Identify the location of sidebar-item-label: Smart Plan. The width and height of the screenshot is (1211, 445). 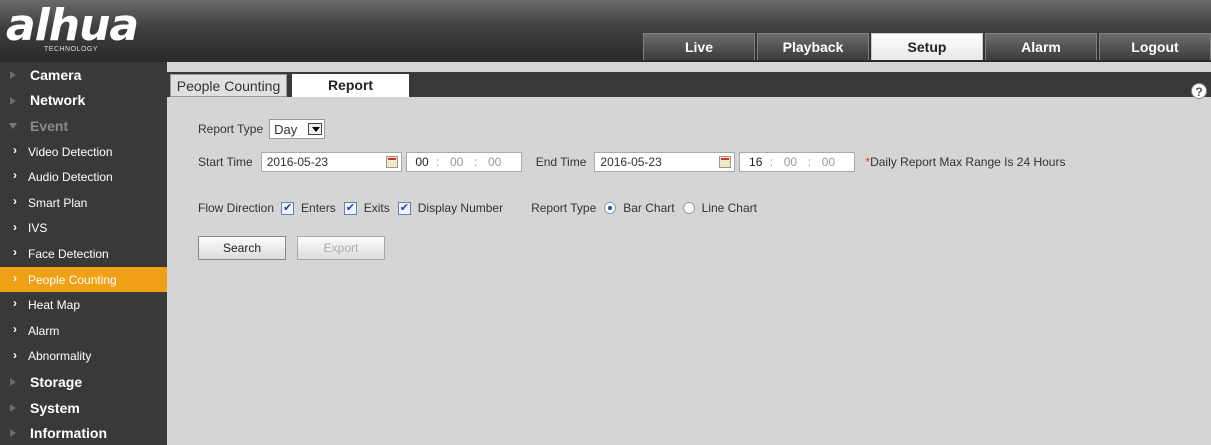
(58, 202).